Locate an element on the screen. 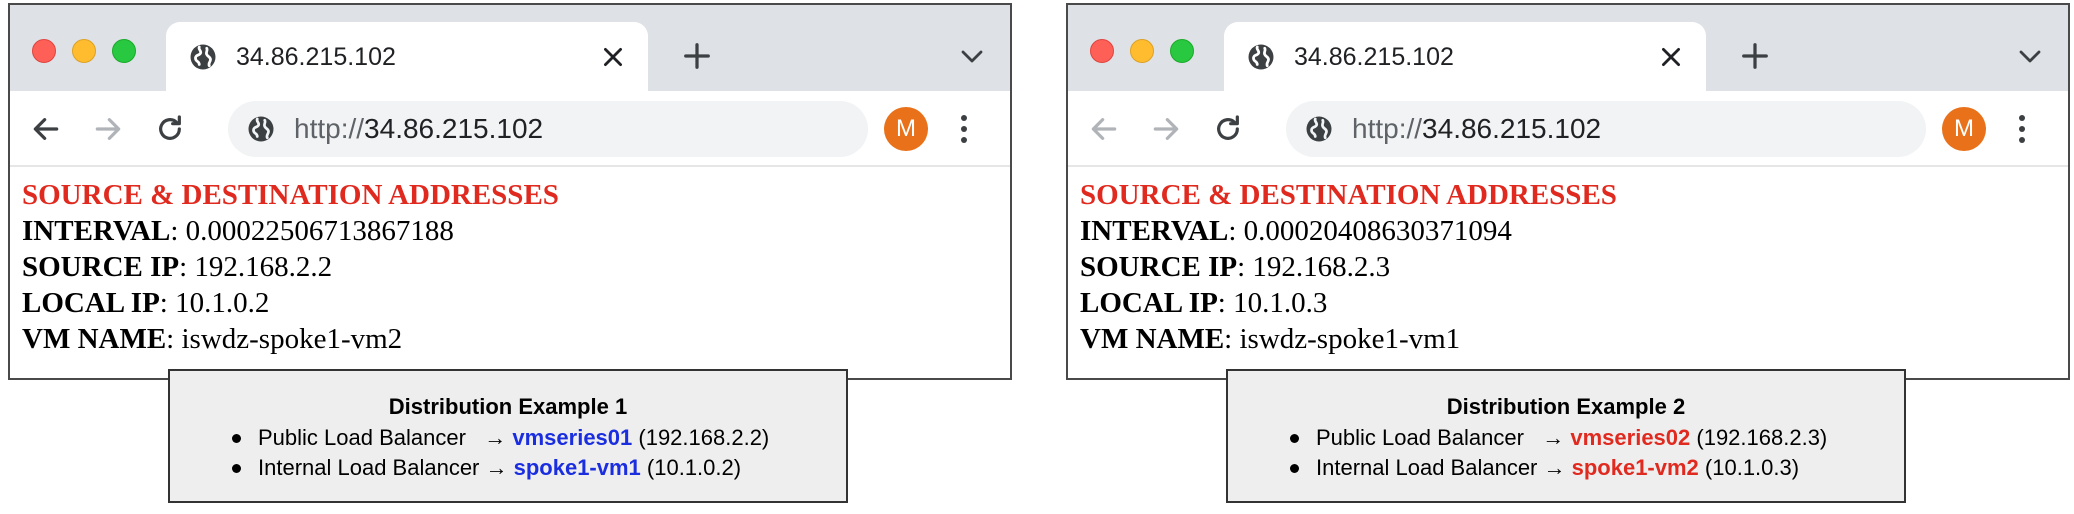 Image resolution: width=2074 pixels, height=514 pixels. item-target: vmseries01 is located at coordinates (572, 437).